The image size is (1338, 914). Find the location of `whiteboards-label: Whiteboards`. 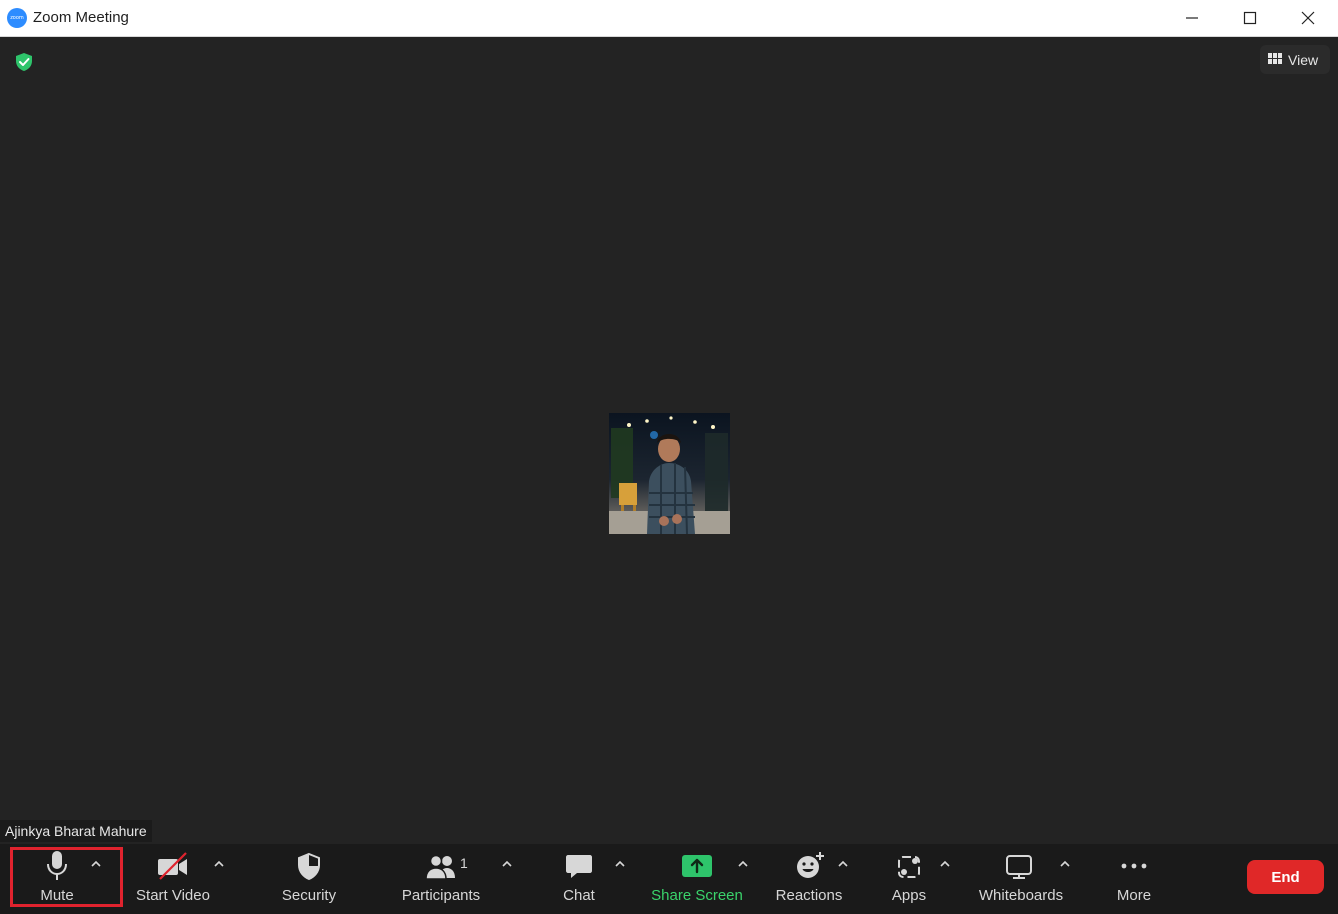

whiteboards-label: Whiteboards is located at coordinates (1021, 895).